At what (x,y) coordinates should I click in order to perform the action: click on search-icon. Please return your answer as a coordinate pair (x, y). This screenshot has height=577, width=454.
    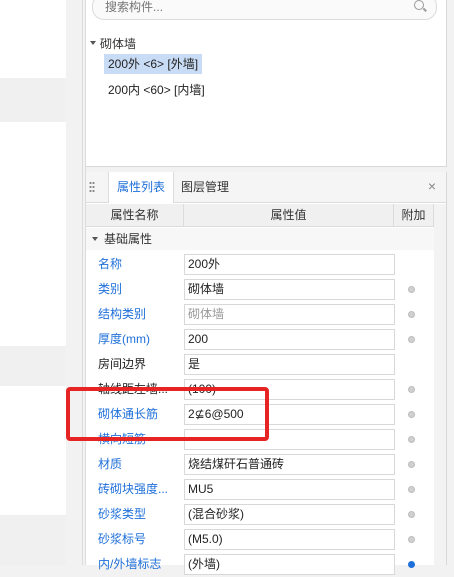
    Looking at the image, I should click on (419, 5).